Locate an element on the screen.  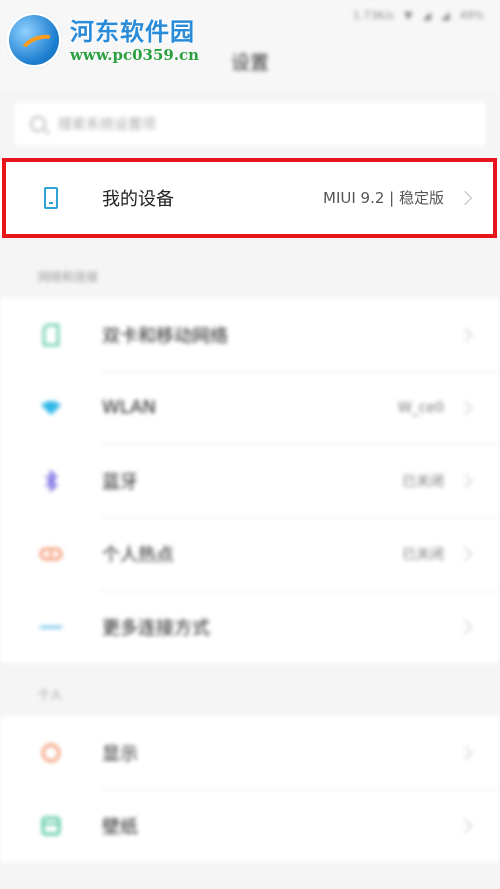
settings-row-bluetooth: 蓝牙 已关闭 is located at coordinates (250, 480).